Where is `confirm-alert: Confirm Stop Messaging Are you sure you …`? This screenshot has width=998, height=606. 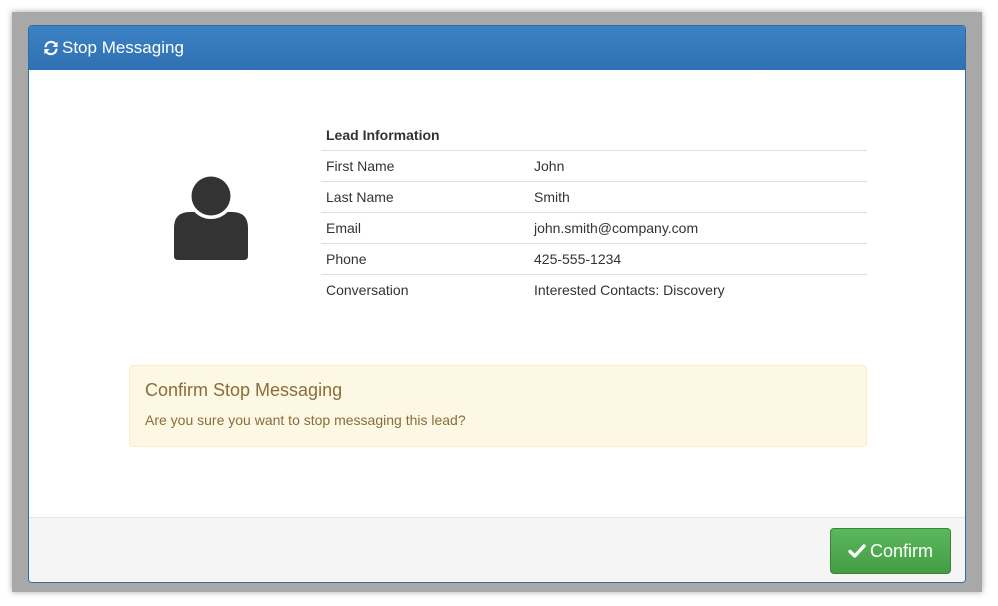
confirm-alert: Confirm Stop Messaging Are you sure you … is located at coordinates (498, 406).